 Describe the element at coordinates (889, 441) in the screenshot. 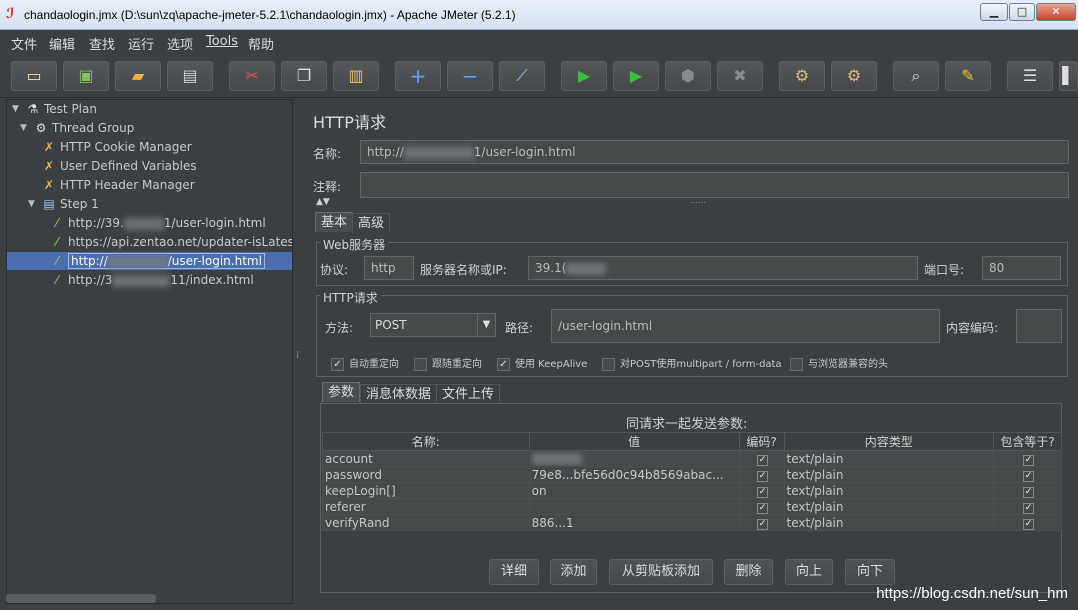

I see `header-content-type: 内容类型` at that location.